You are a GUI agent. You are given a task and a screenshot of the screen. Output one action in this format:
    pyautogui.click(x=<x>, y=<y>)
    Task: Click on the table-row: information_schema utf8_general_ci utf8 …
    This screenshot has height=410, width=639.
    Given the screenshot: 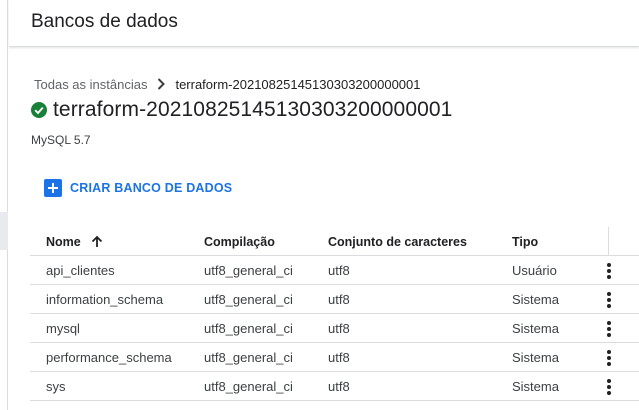 What is the action you would take?
    pyautogui.click(x=334, y=299)
    